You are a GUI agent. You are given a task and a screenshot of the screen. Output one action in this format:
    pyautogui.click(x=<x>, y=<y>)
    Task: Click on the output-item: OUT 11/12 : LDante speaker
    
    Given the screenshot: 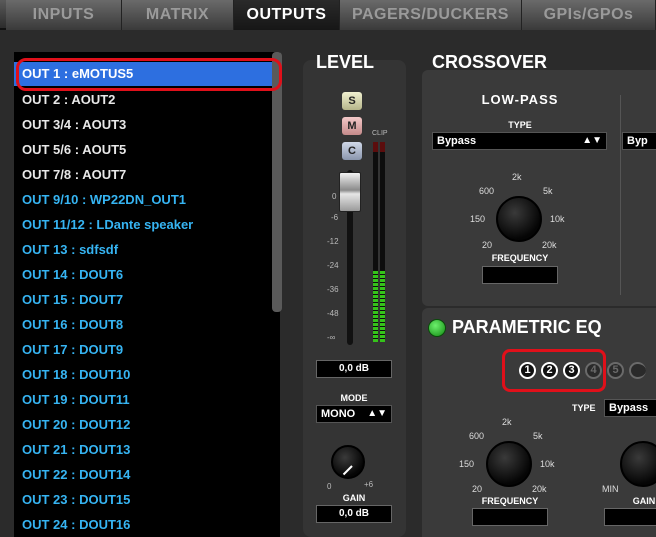 What is the action you would take?
    pyautogui.click(x=145, y=225)
    